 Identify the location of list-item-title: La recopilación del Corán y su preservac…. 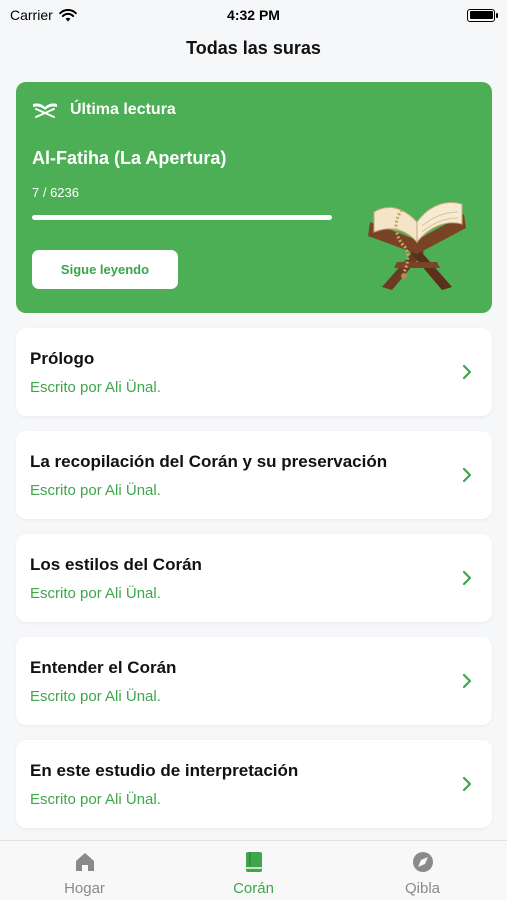
(209, 461).